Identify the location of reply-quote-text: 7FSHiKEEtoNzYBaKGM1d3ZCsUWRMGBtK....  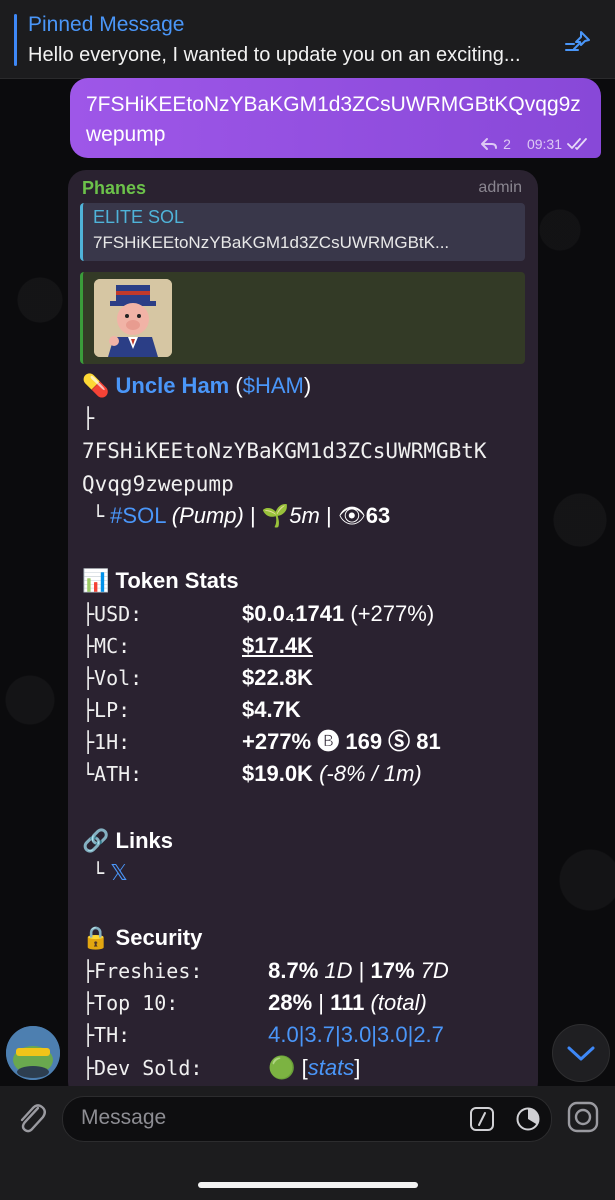
(271, 242).